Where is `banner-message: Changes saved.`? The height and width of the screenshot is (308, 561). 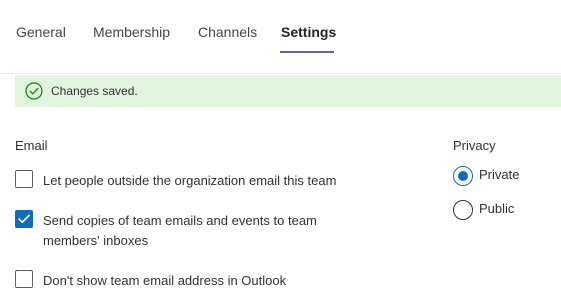
banner-message: Changes saved. is located at coordinates (94, 91).